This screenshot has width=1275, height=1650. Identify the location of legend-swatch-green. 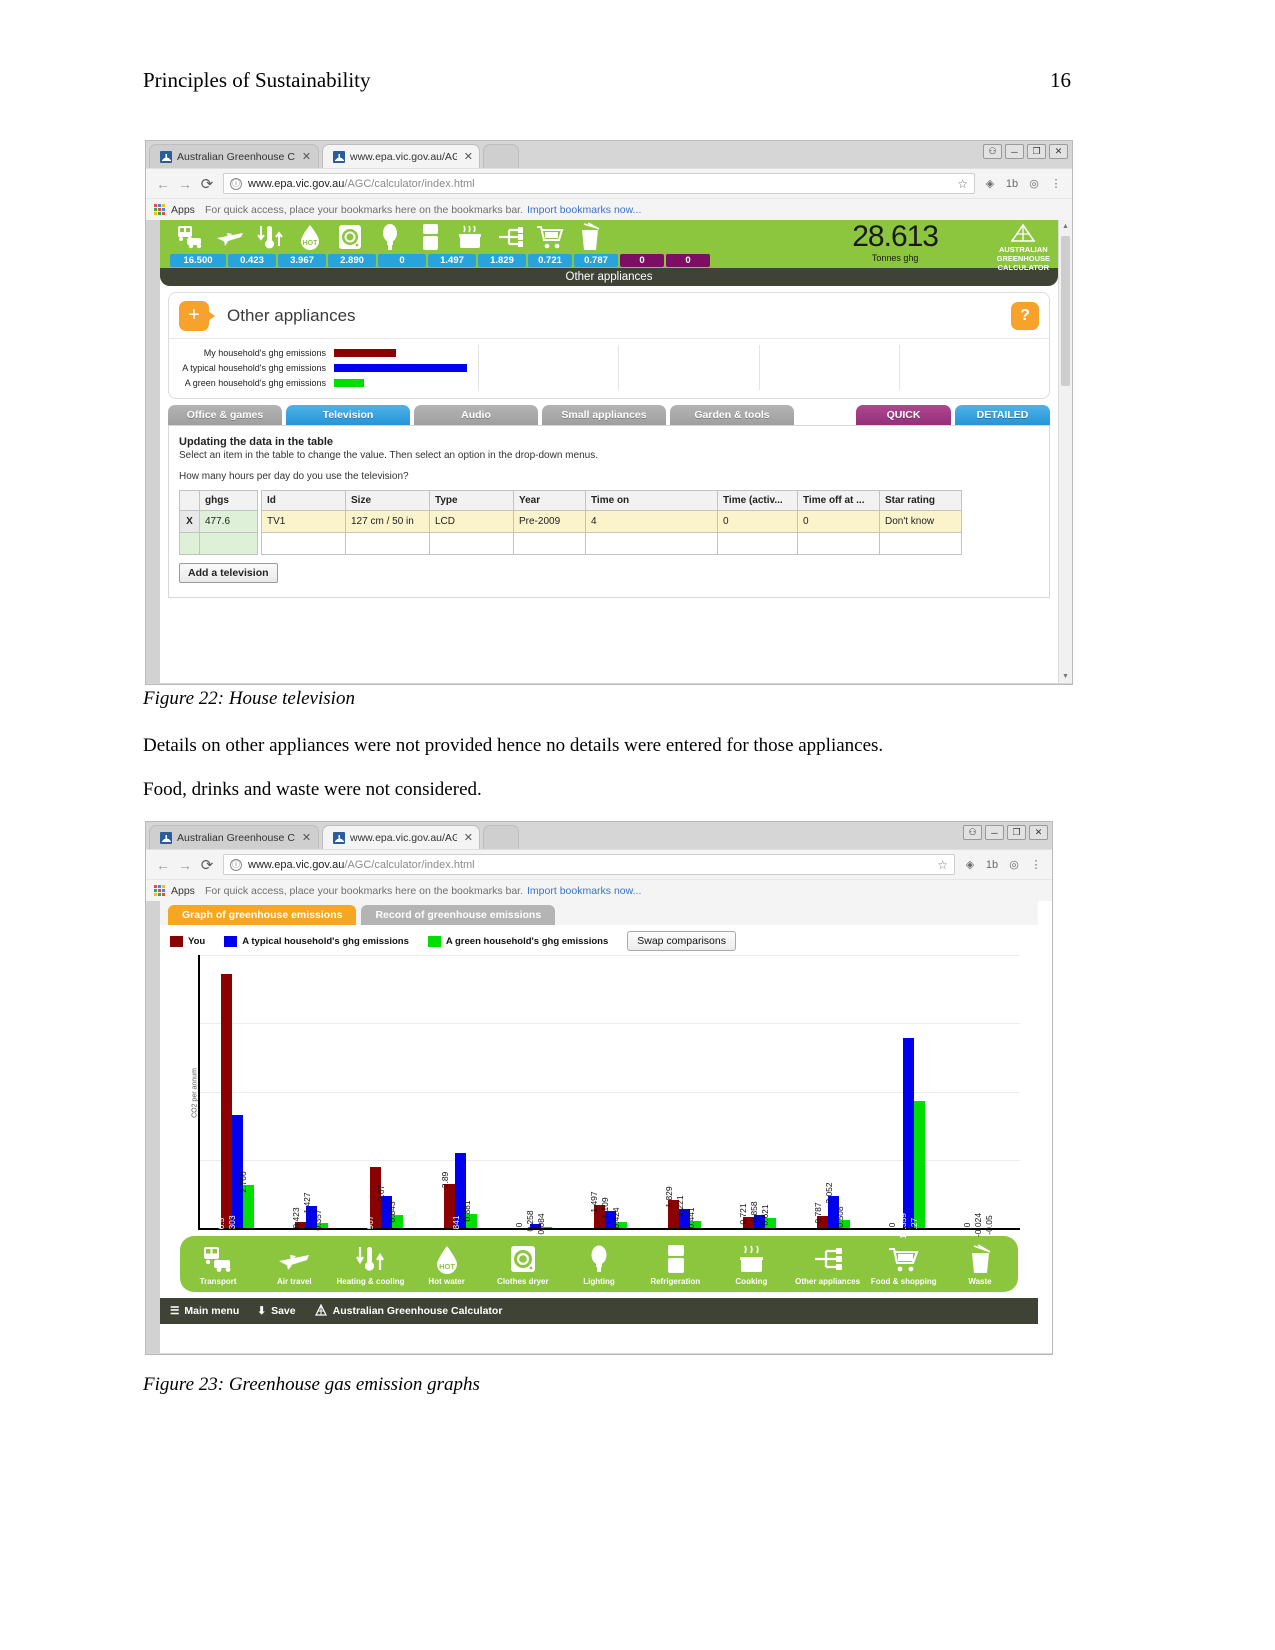
(434, 941).